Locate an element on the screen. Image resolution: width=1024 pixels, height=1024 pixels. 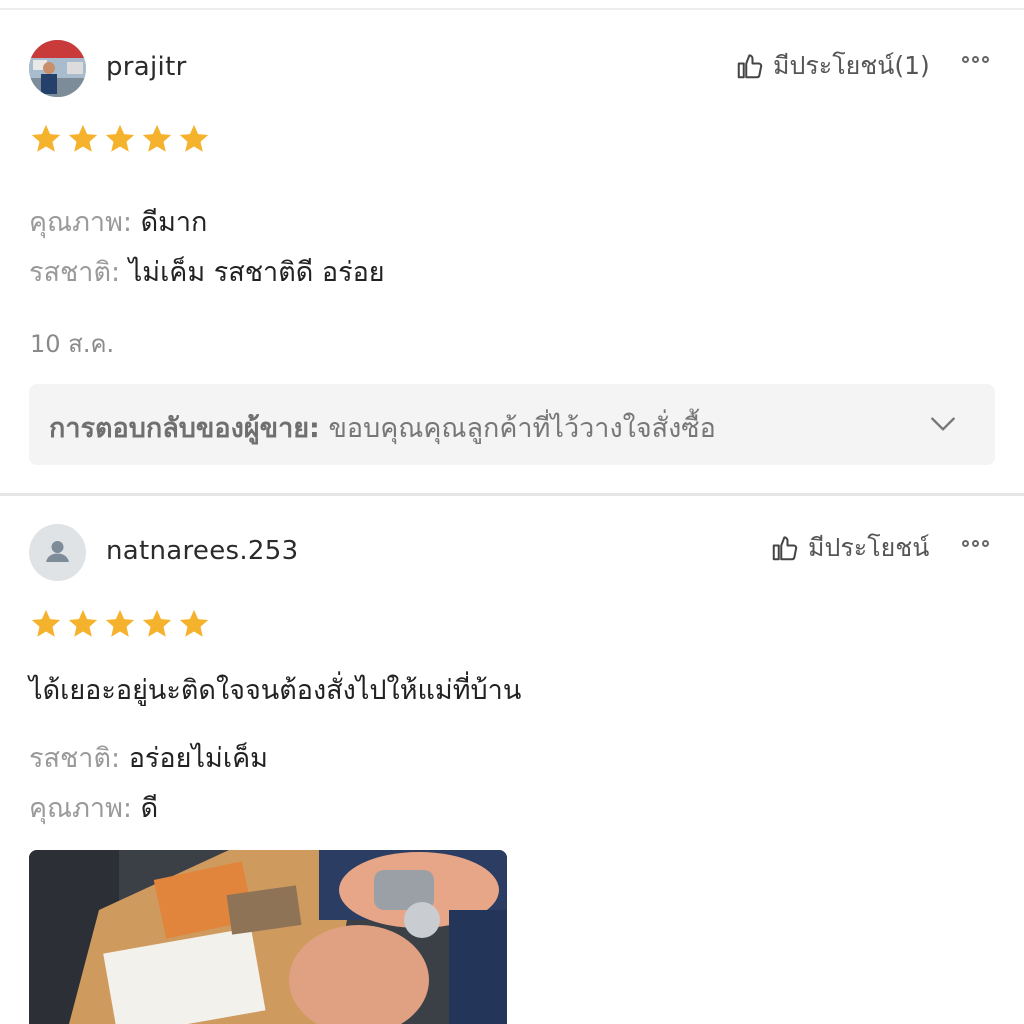
attribute-value: ดี is located at coordinates (149, 808).